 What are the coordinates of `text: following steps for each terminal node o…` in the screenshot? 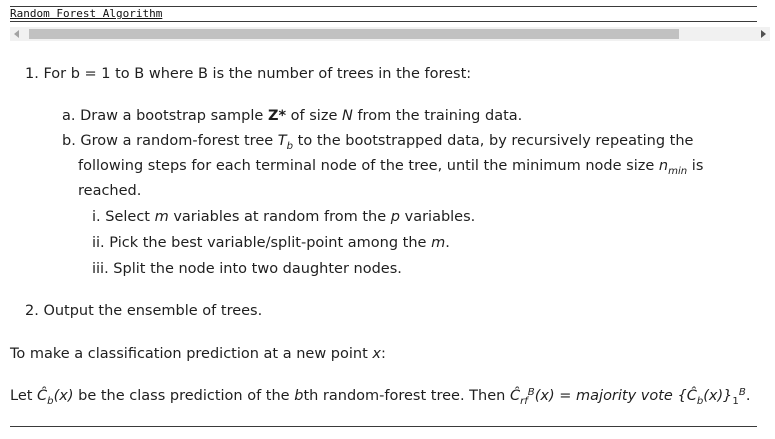 It's located at (368, 166).